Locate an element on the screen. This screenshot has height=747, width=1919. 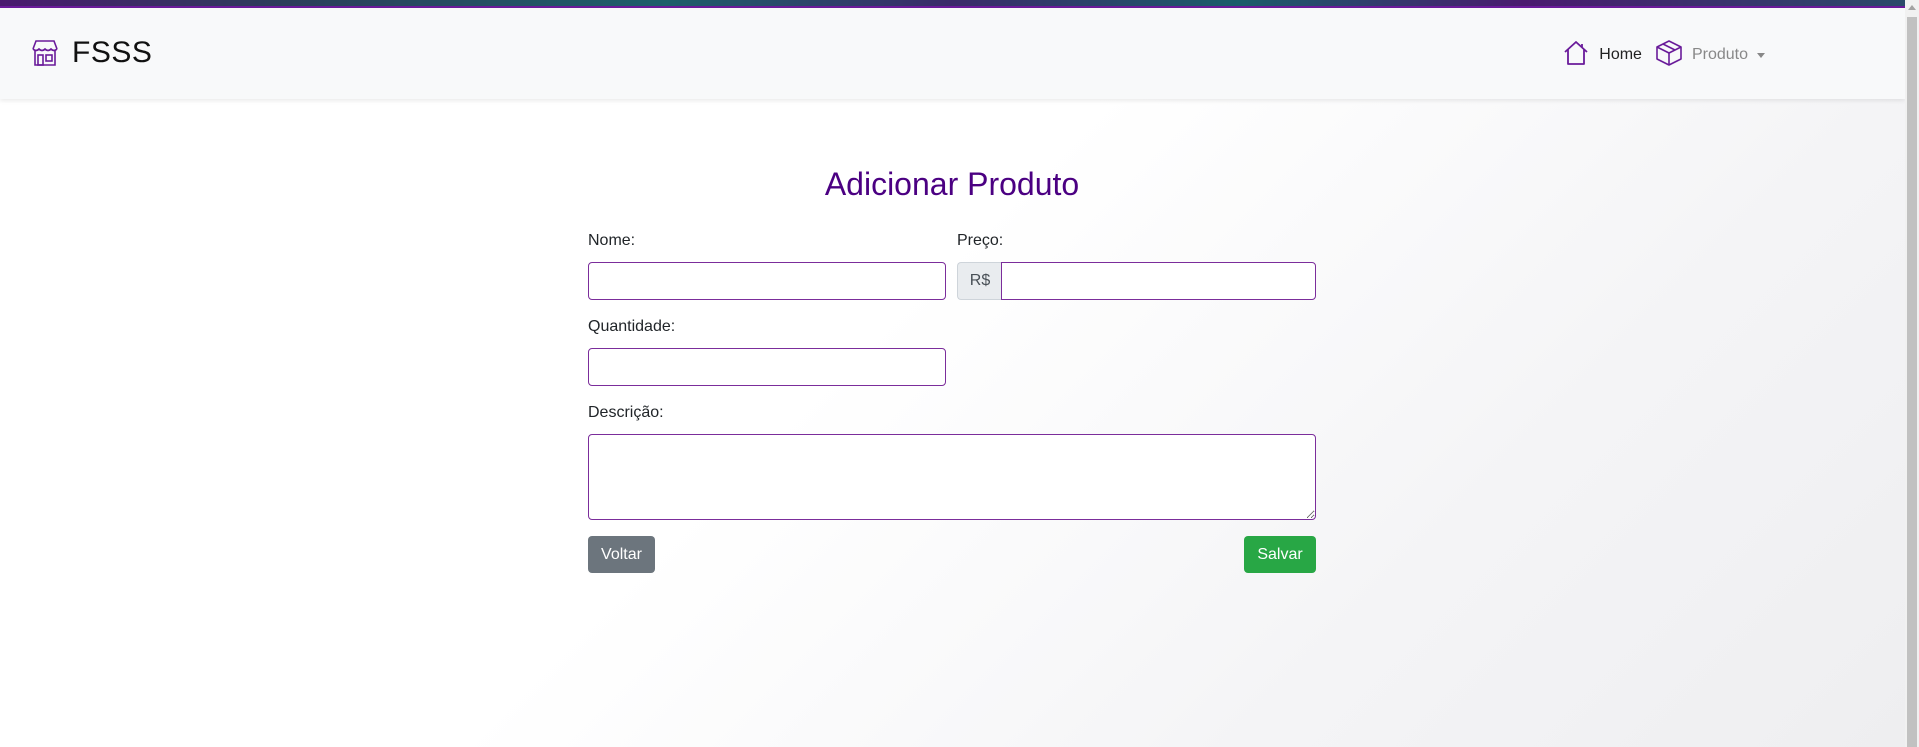
quantidade-label: Quantidade: is located at coordinates (632, 326).